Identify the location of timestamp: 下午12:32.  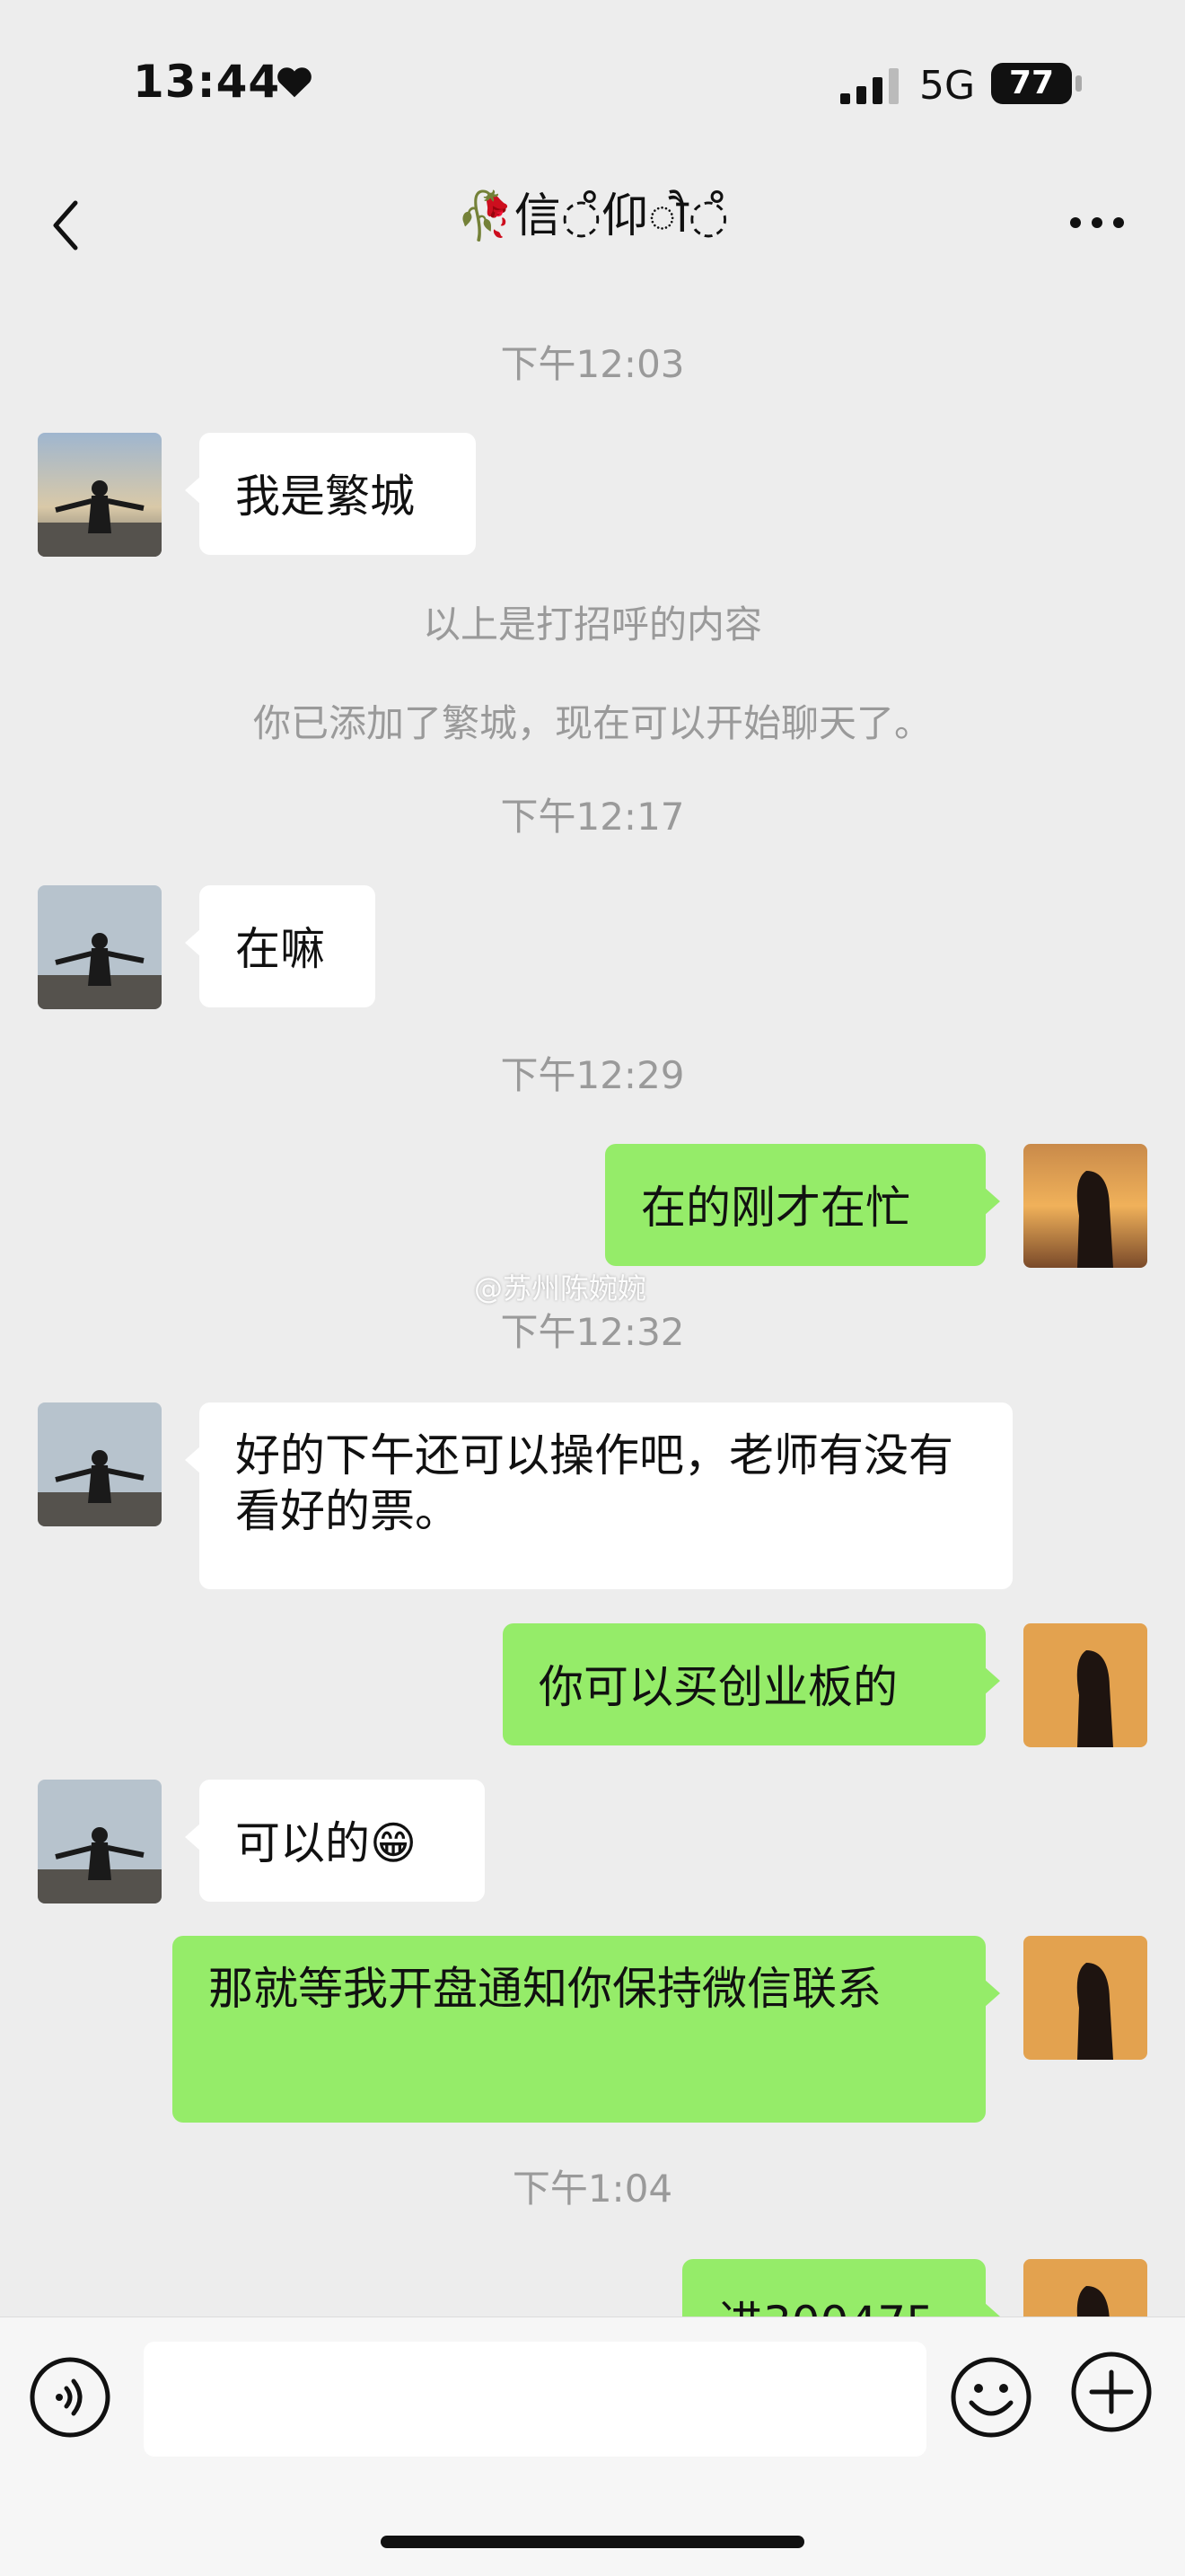
(592, 1332).